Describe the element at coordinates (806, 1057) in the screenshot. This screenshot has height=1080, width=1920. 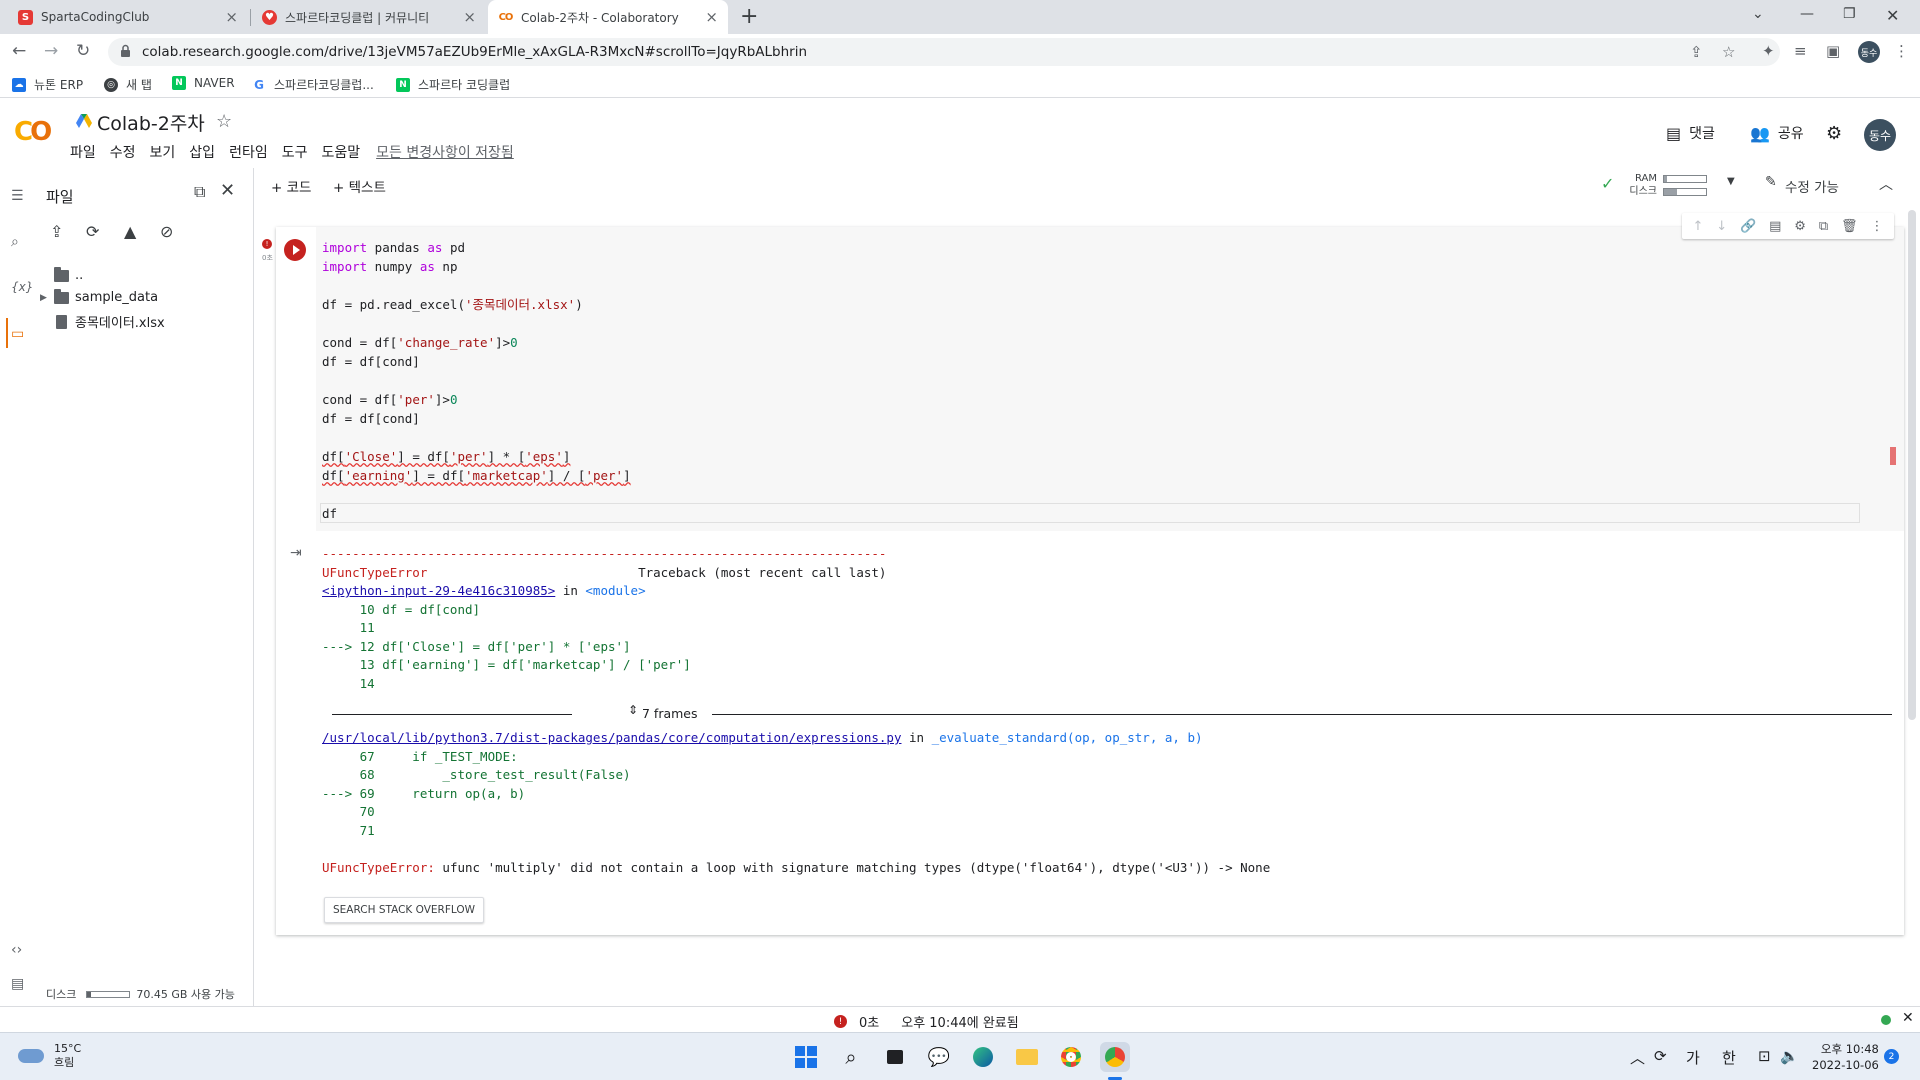
I see `start-button` at that location.